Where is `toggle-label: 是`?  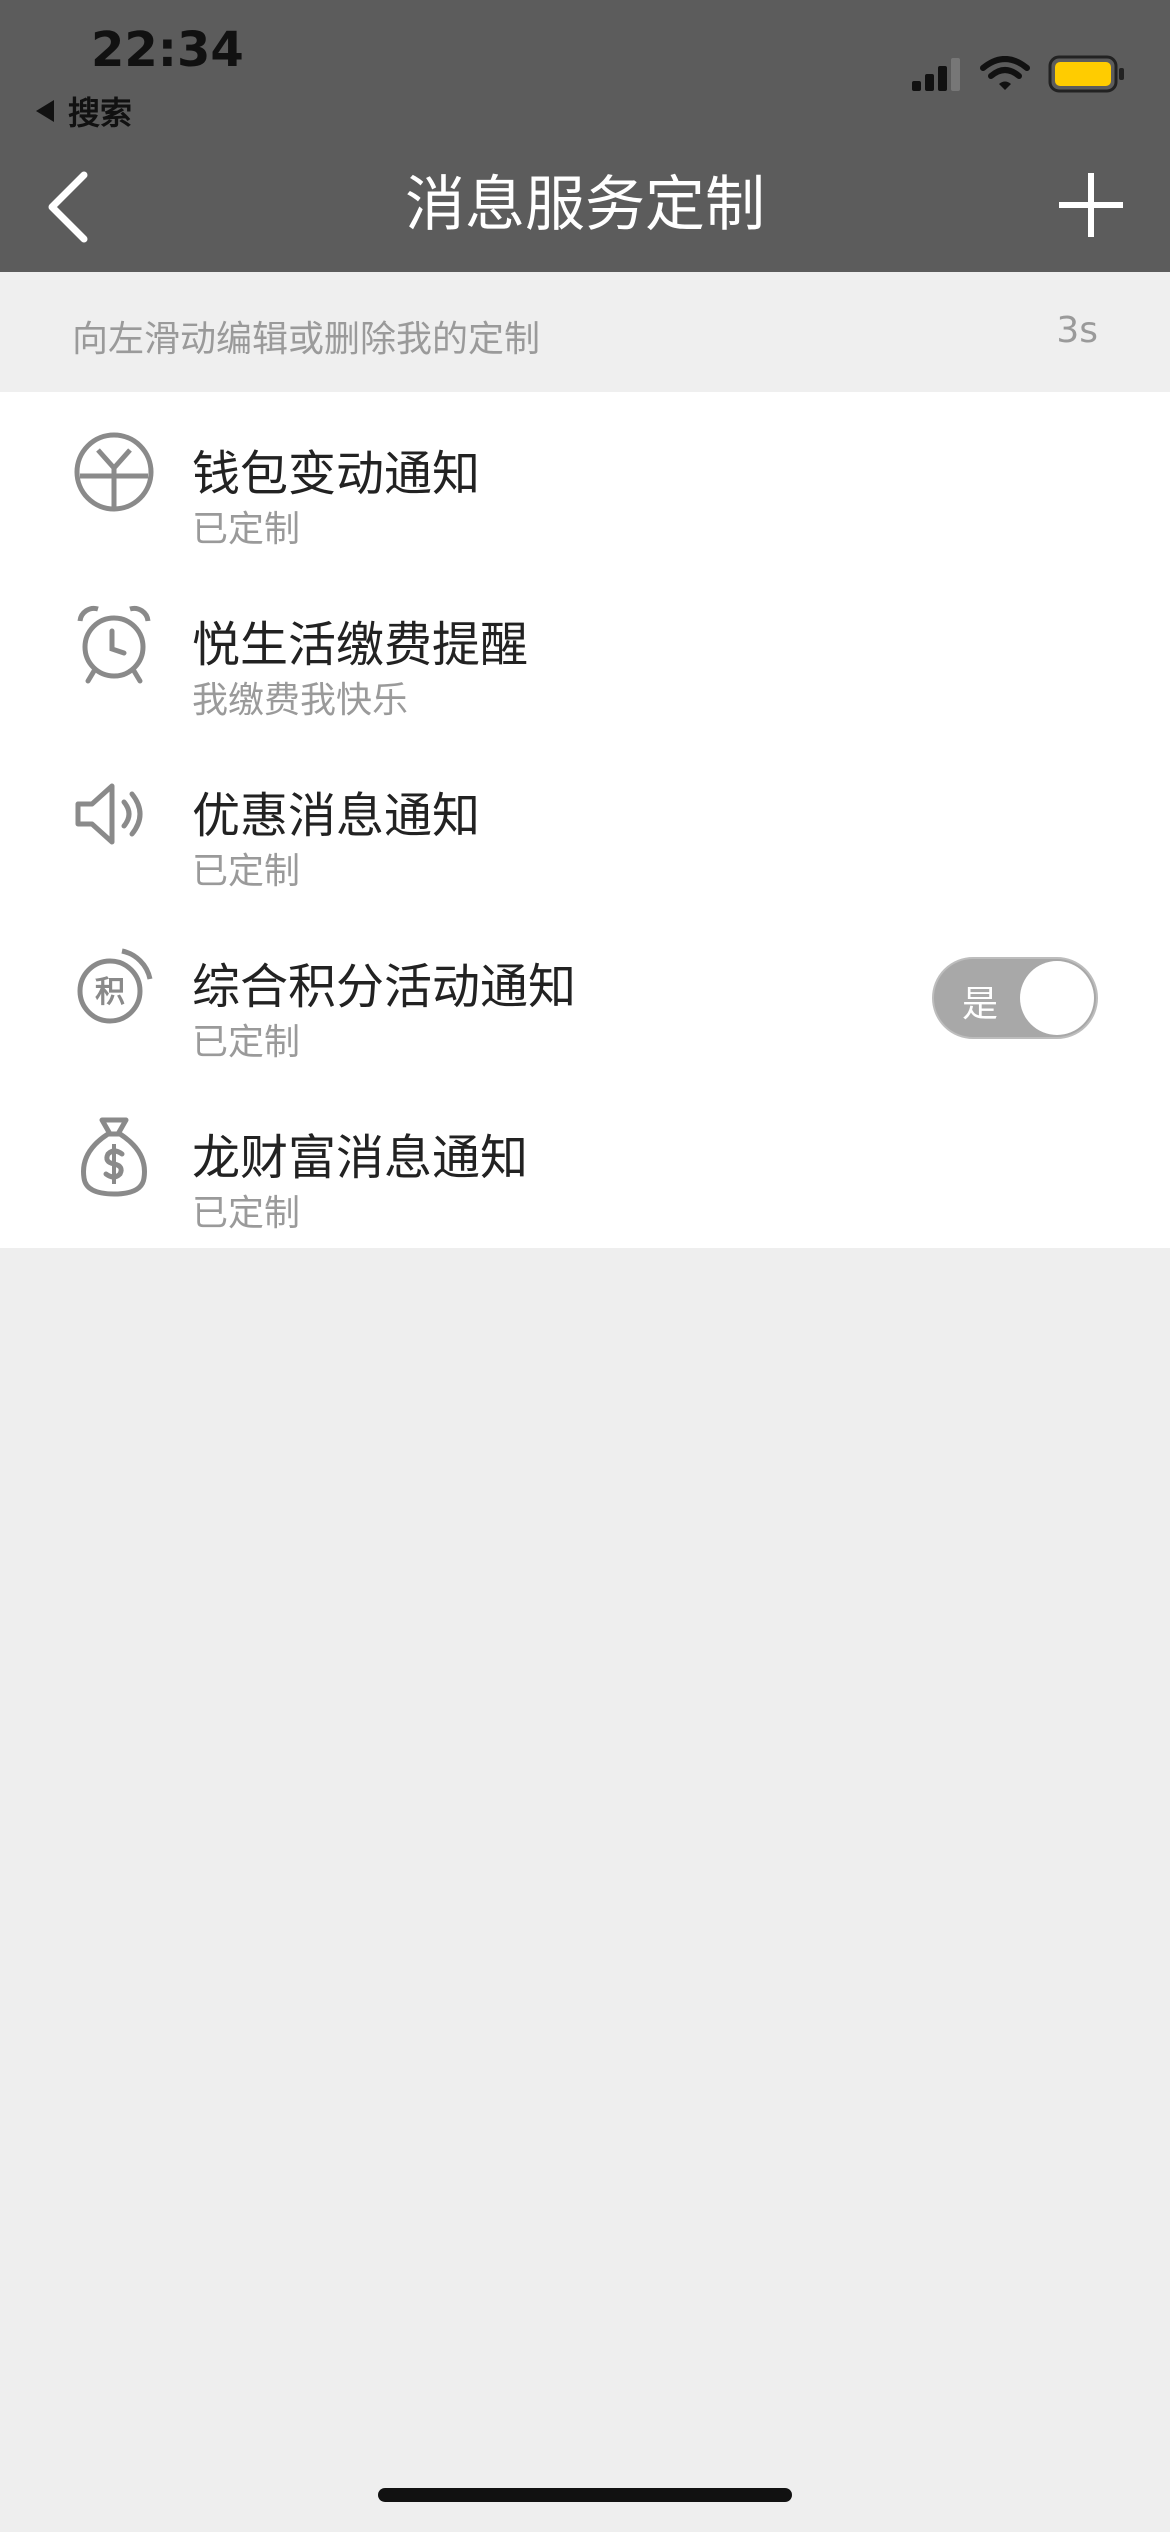
toggle-label: 是 is located at coordinates (980, 1004).